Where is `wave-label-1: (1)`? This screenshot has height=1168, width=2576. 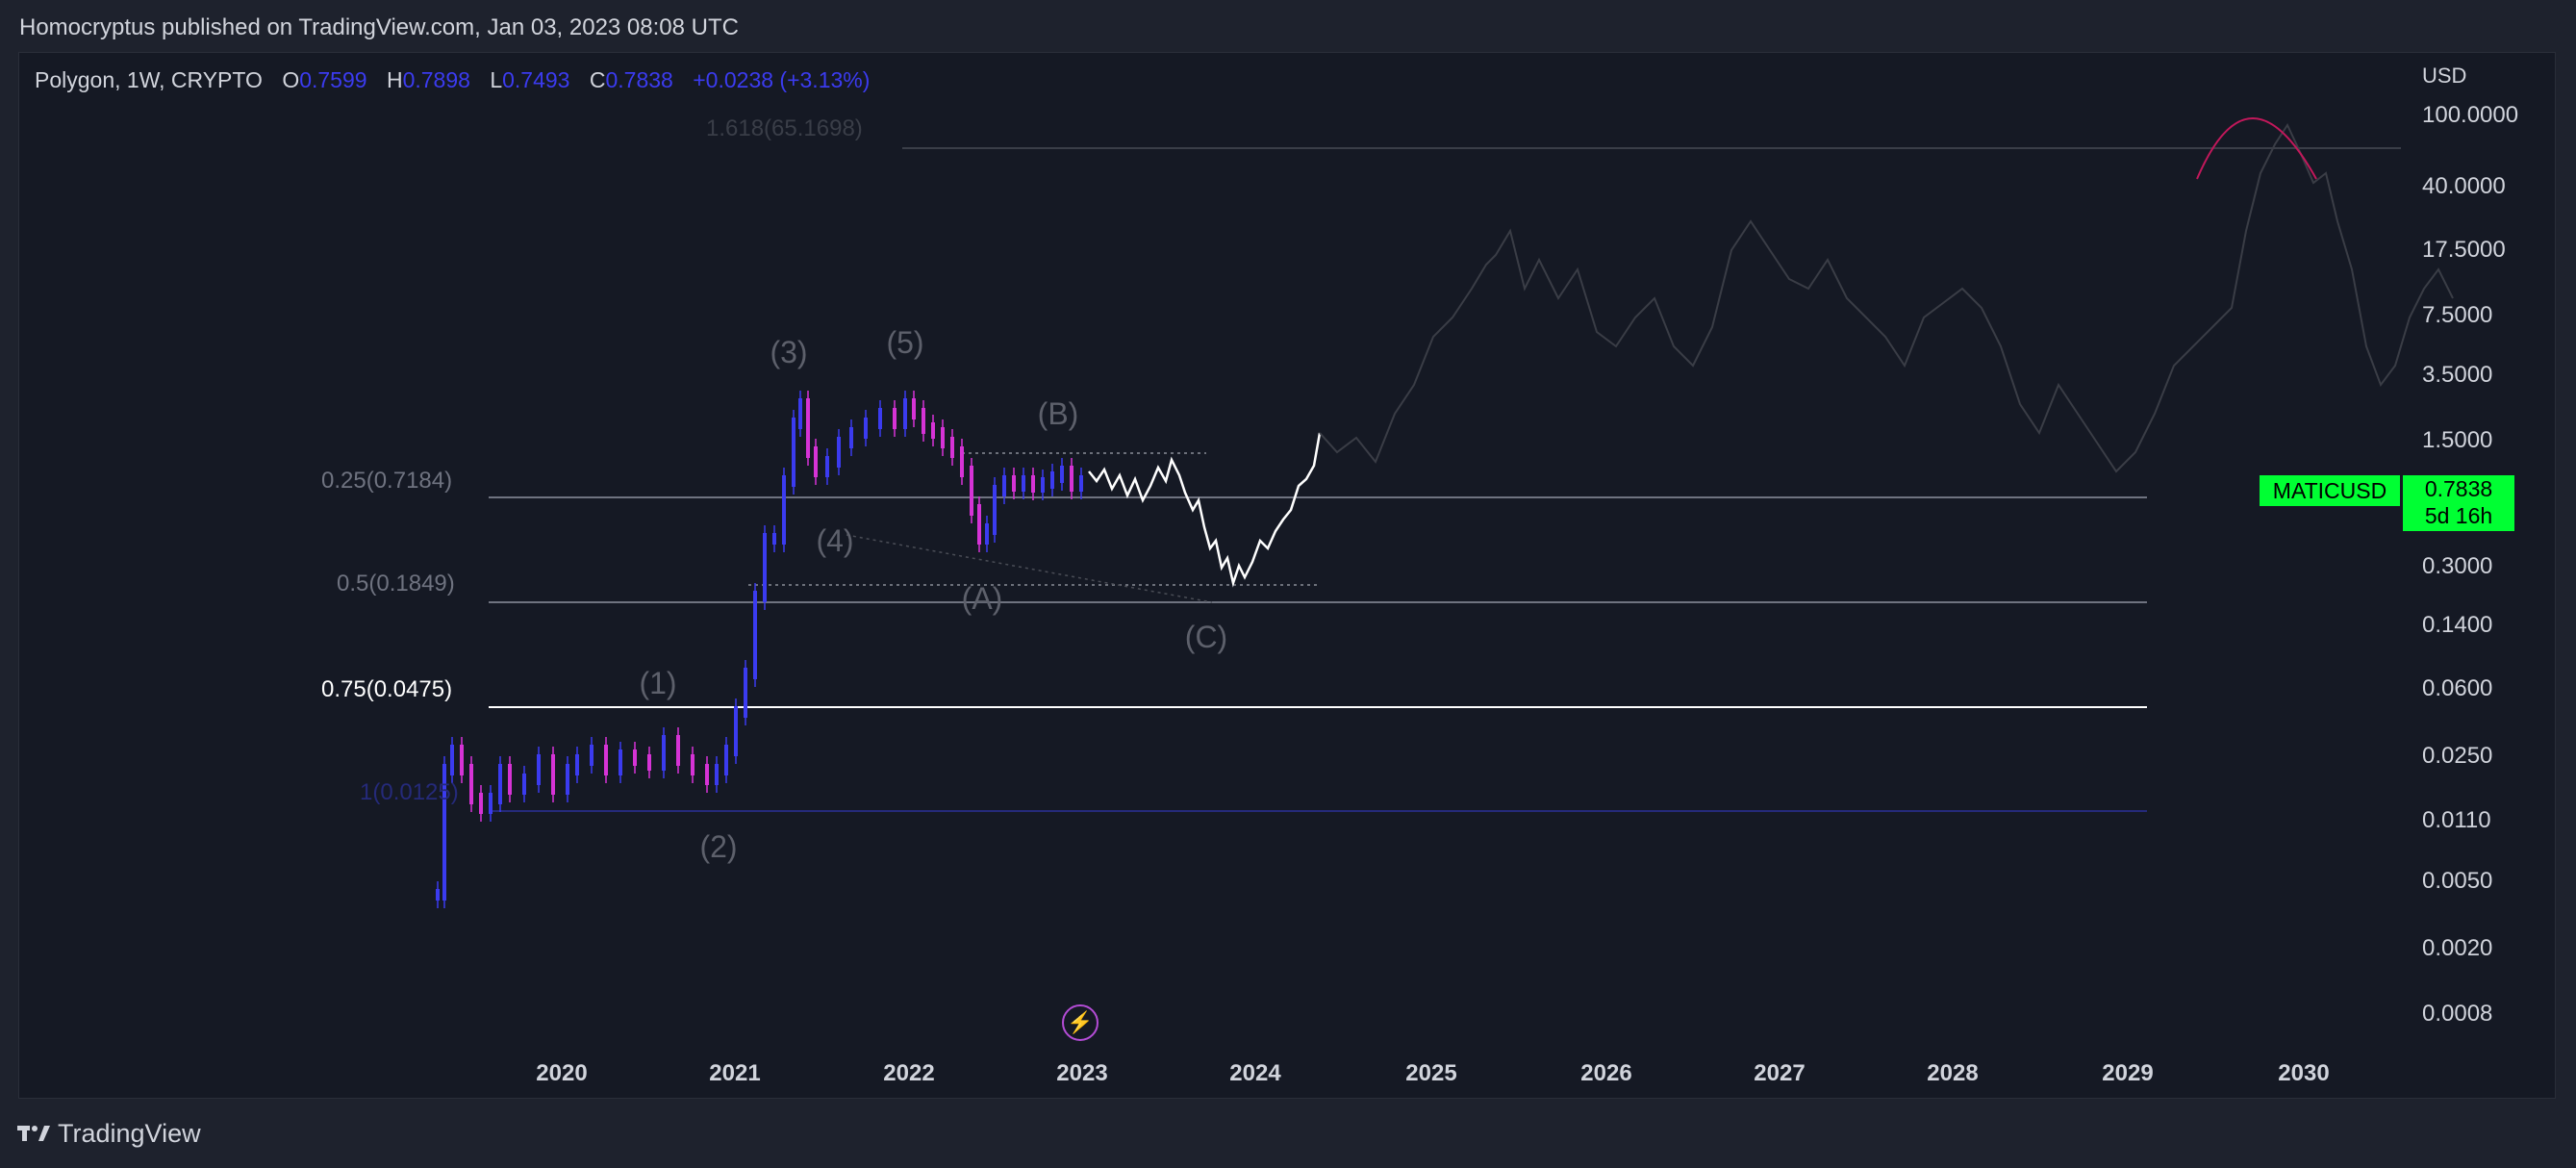 wave-label-1: (1) is located at coordinates (658, 683).